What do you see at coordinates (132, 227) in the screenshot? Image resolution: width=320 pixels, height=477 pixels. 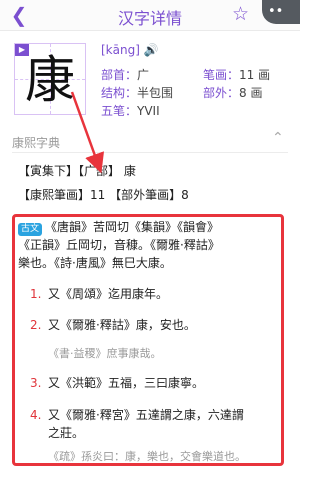 I see `intro-text-1: 《唐韻》苦岡切《集韻》《韻會》` at bounding box center [132, 227].